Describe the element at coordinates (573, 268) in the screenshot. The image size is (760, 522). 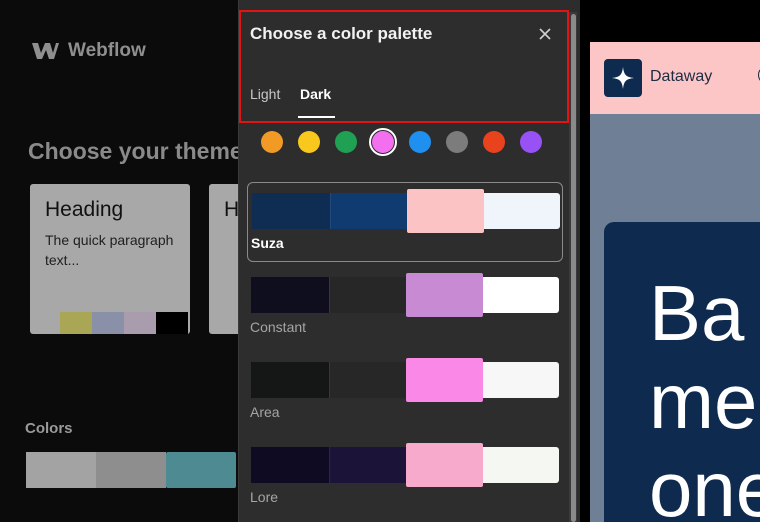
I see `scrollbar-thumb` at that location.